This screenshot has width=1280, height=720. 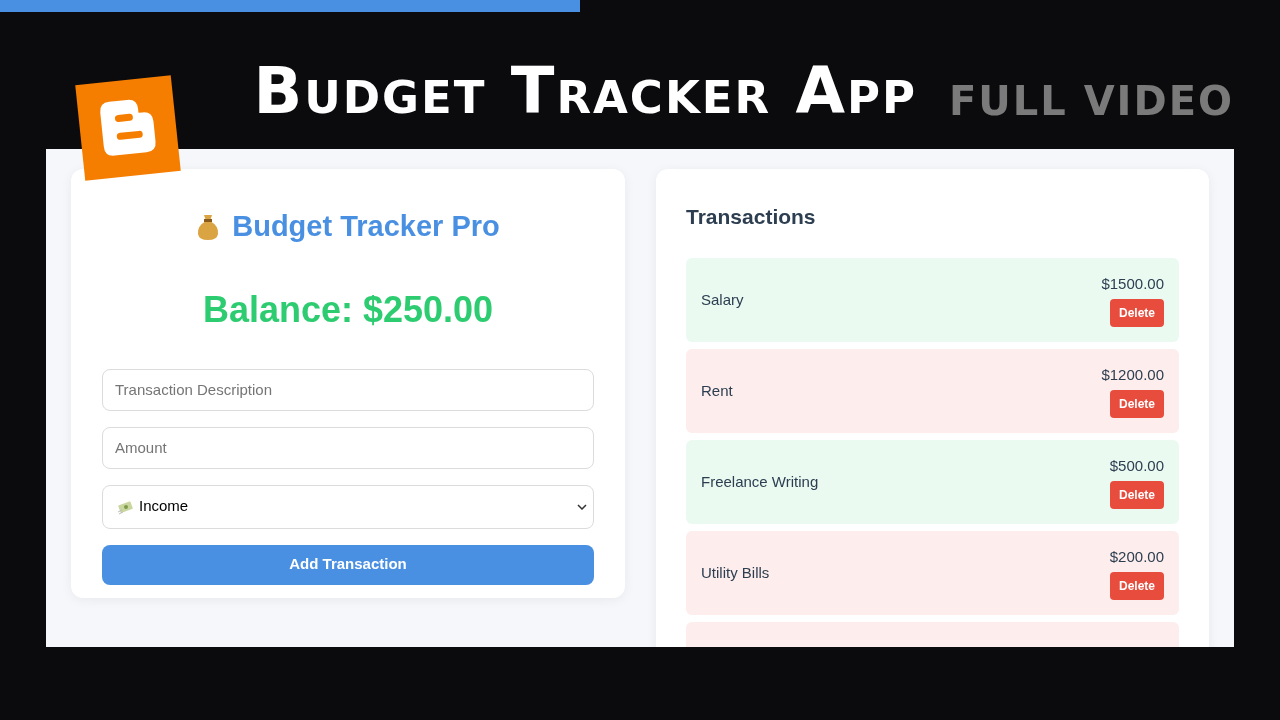 What do you see at coordinates (760, 481) in the screenshot?
I see `transaction-description: Freelance Writing` at bounding box center [760, 481].